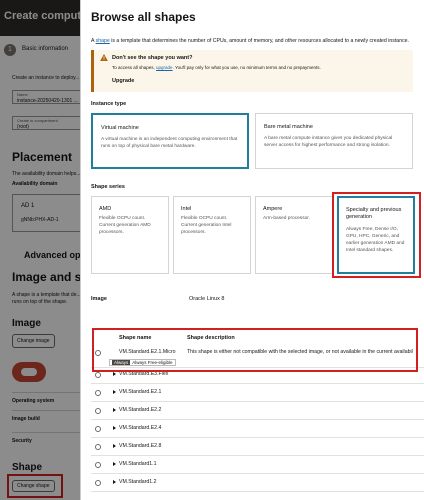 This screenshot has width=424, height=500. What do you see at coordinates (143, 17) in the screenshot?
I see `panel-title: Browse all shapes` at bounding box center [143, 17].